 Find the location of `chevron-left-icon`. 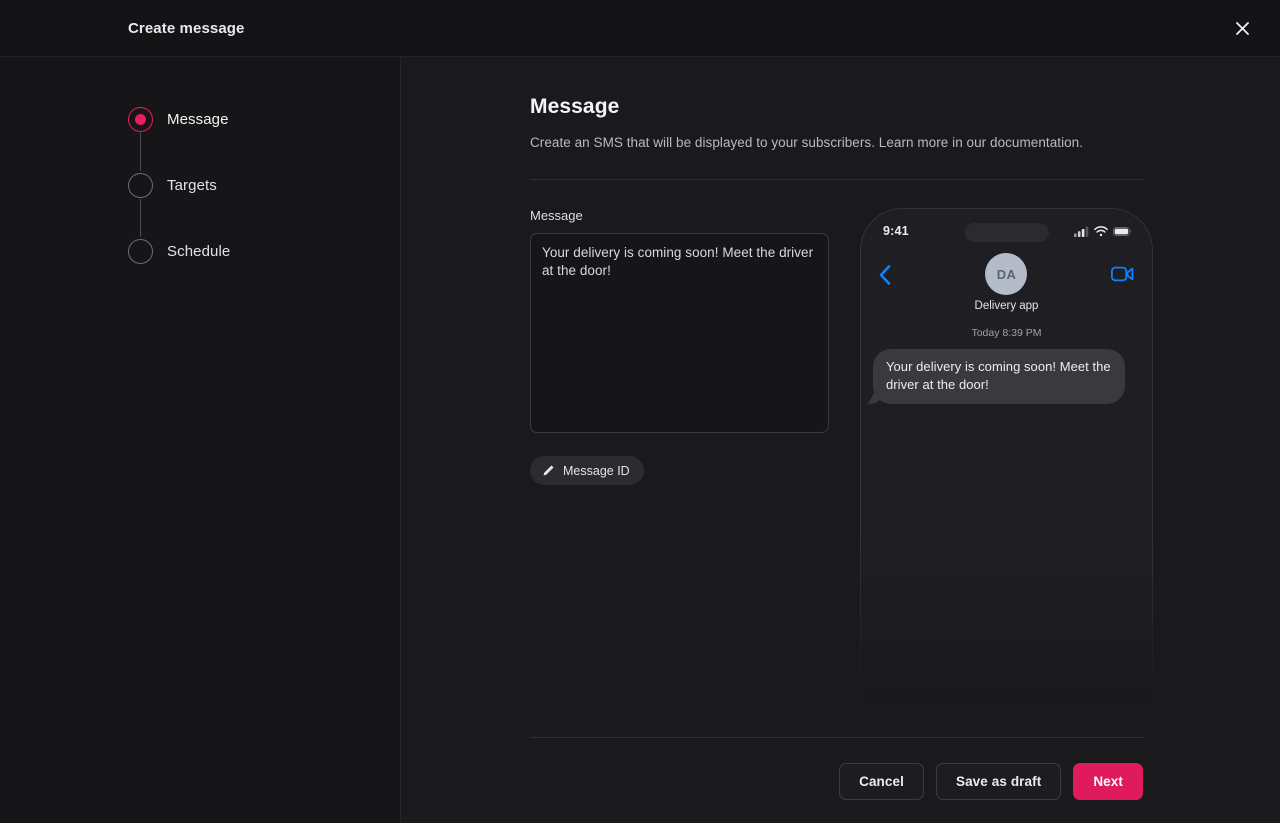

chevron-left-icon is located at coordinates (885, 275).